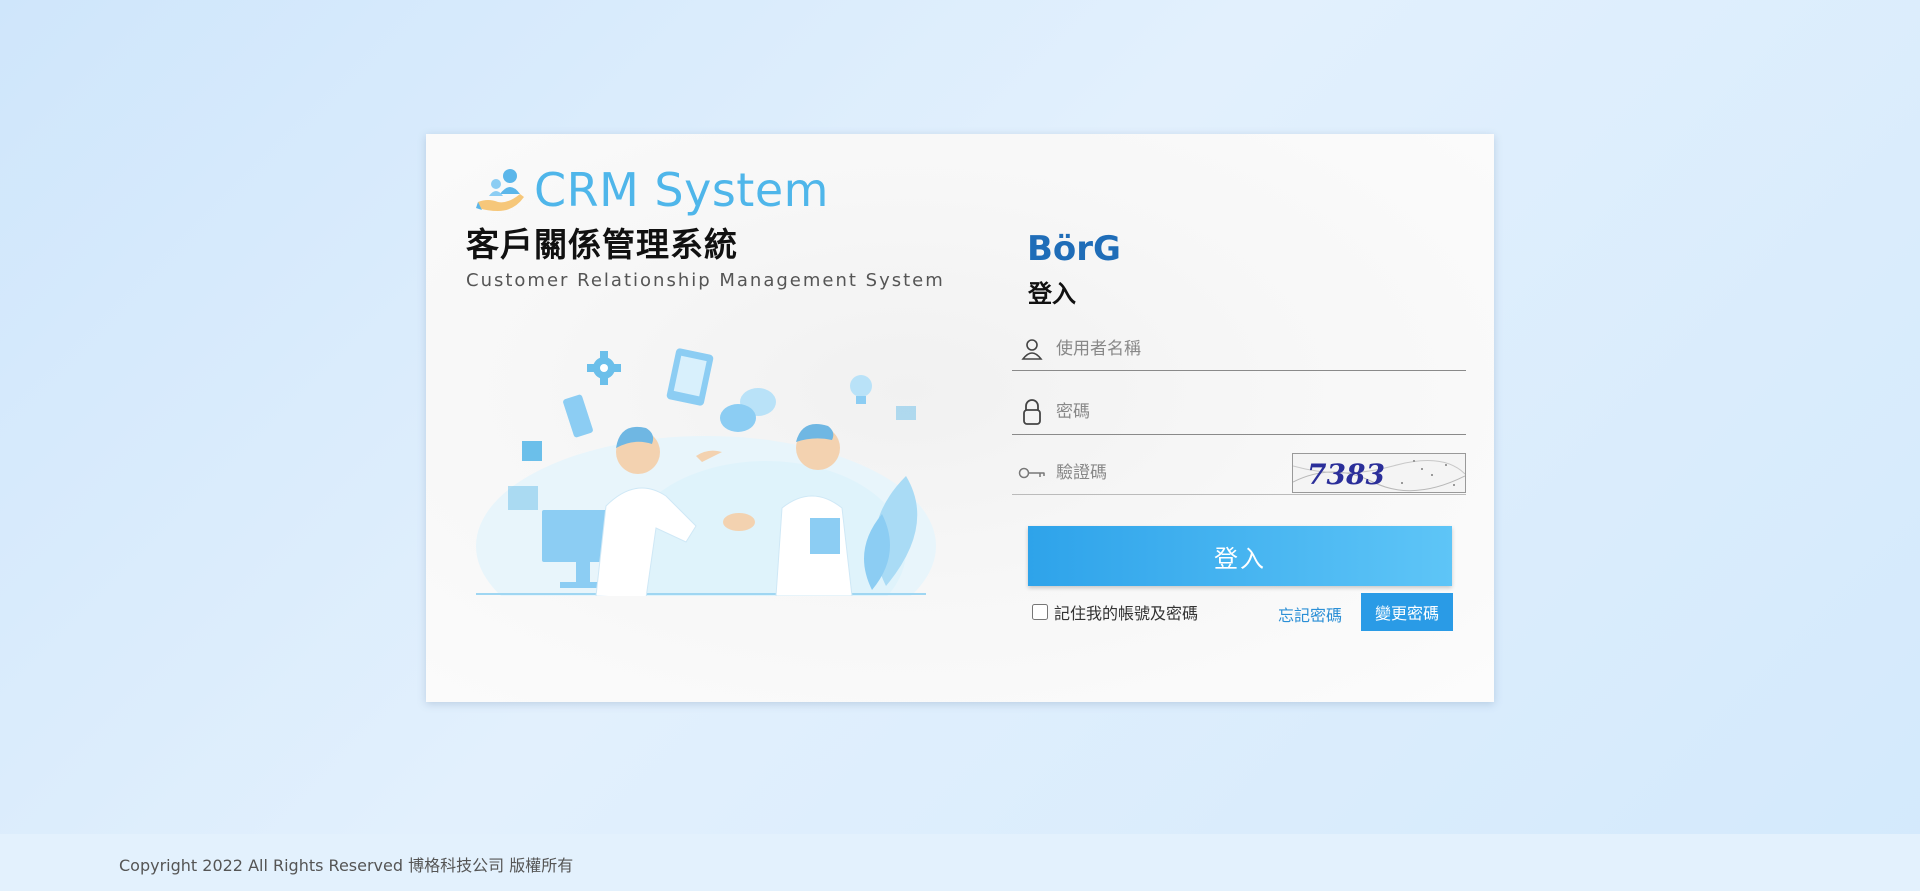 The height and width of the screenshot is (891, 1920). What do you see at coordinates (681, 190) in the screenshot?
I see `brand-title: CRM System` at bounding box center [681, 190].